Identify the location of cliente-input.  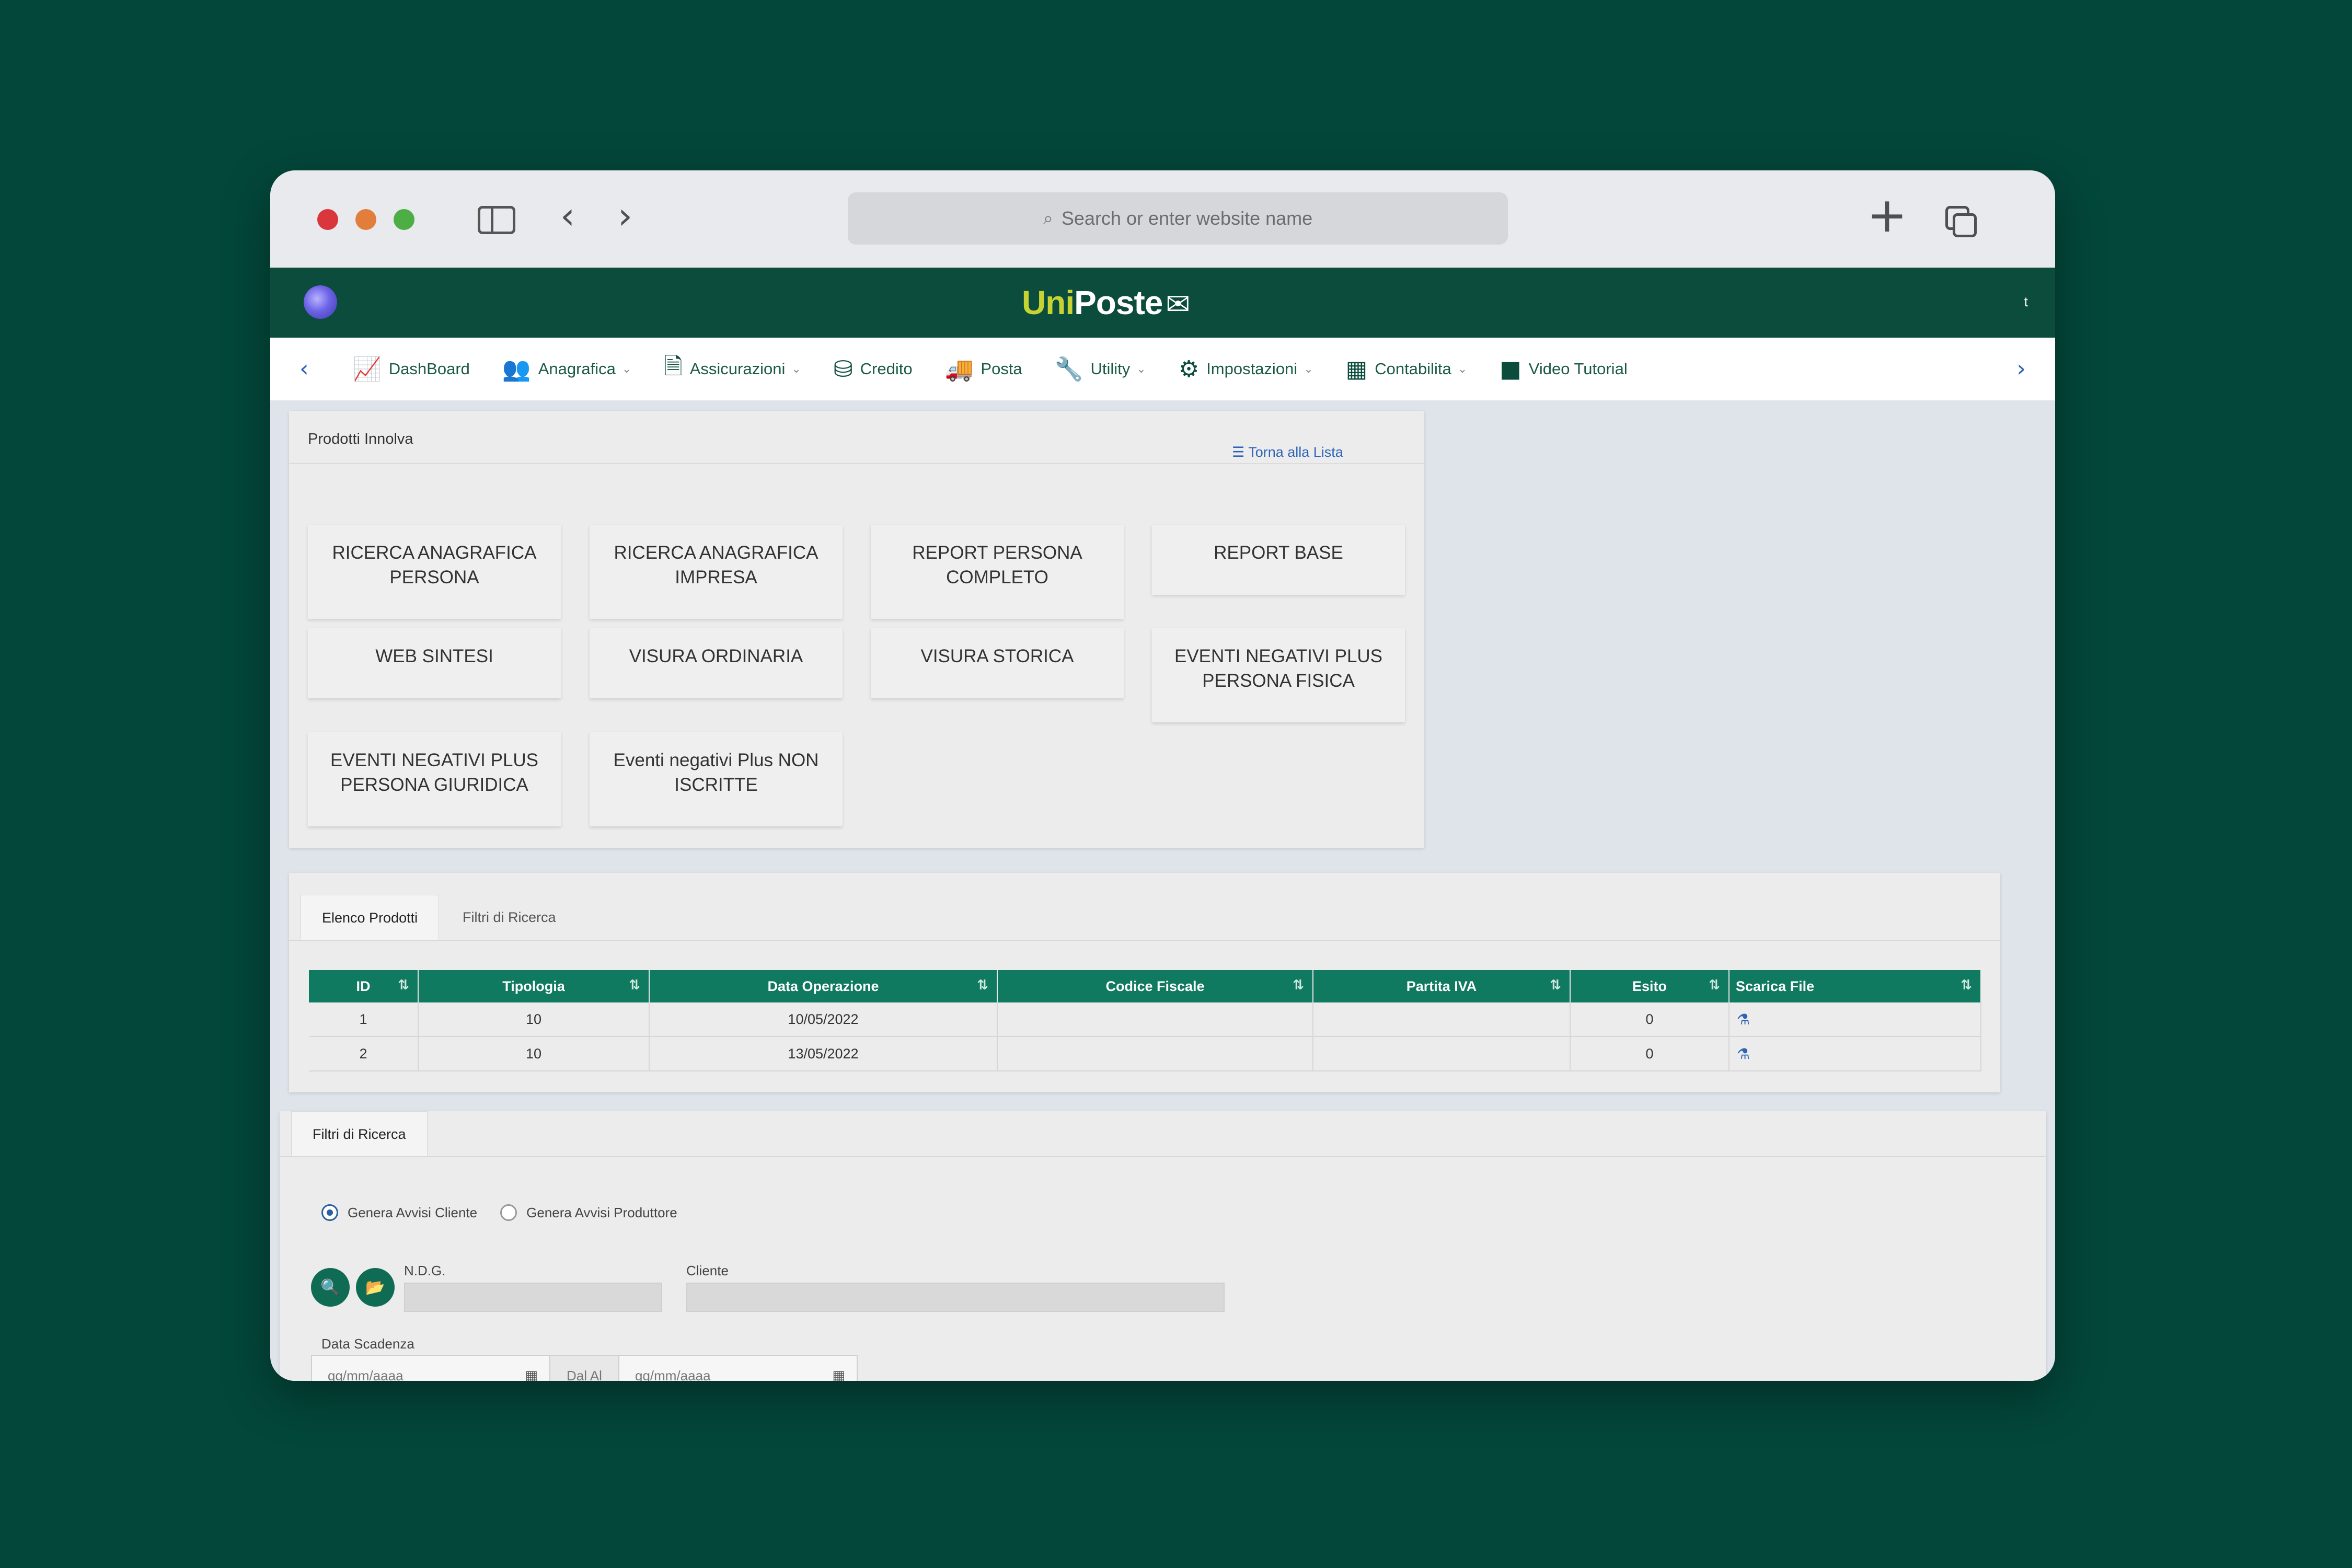
(955, 1297).